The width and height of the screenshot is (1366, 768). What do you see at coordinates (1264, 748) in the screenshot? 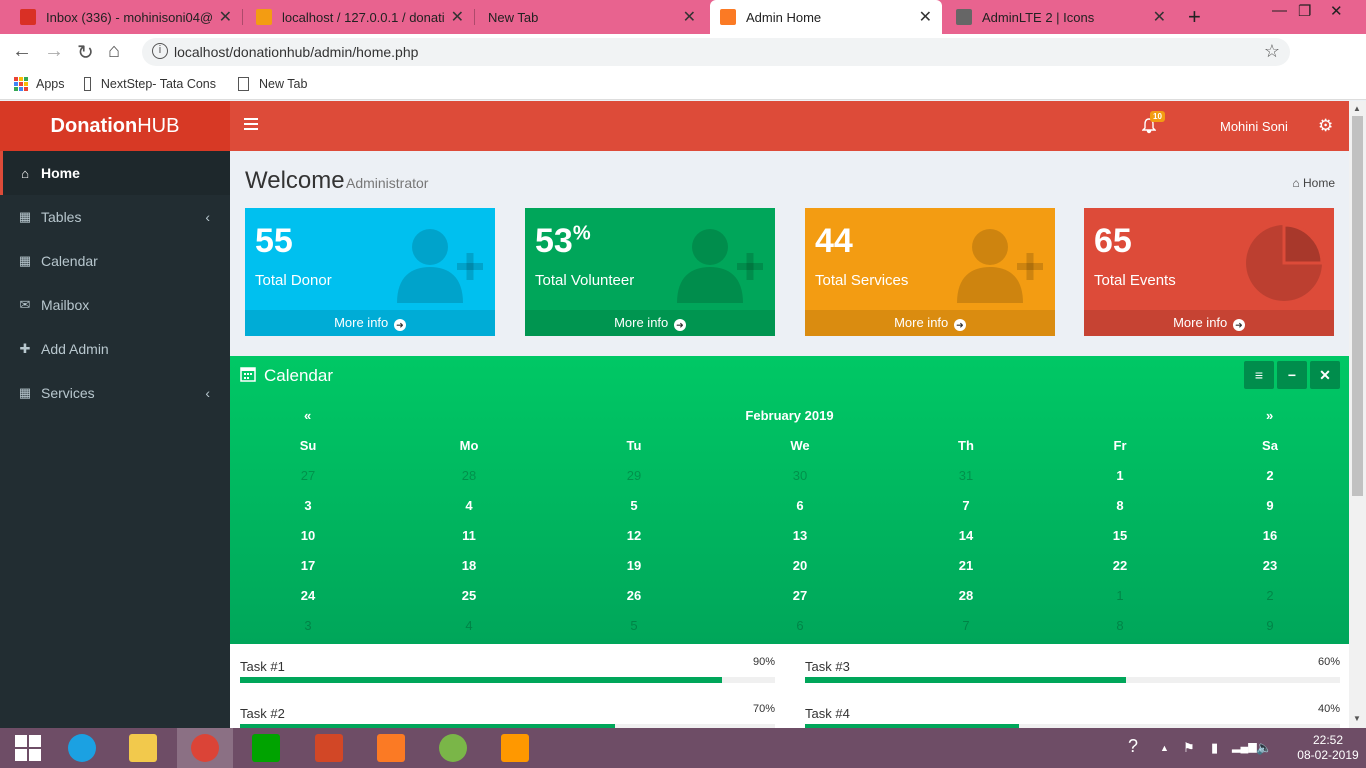
I see `volume-icon: 🔈` at bounding box center [1264, 748].